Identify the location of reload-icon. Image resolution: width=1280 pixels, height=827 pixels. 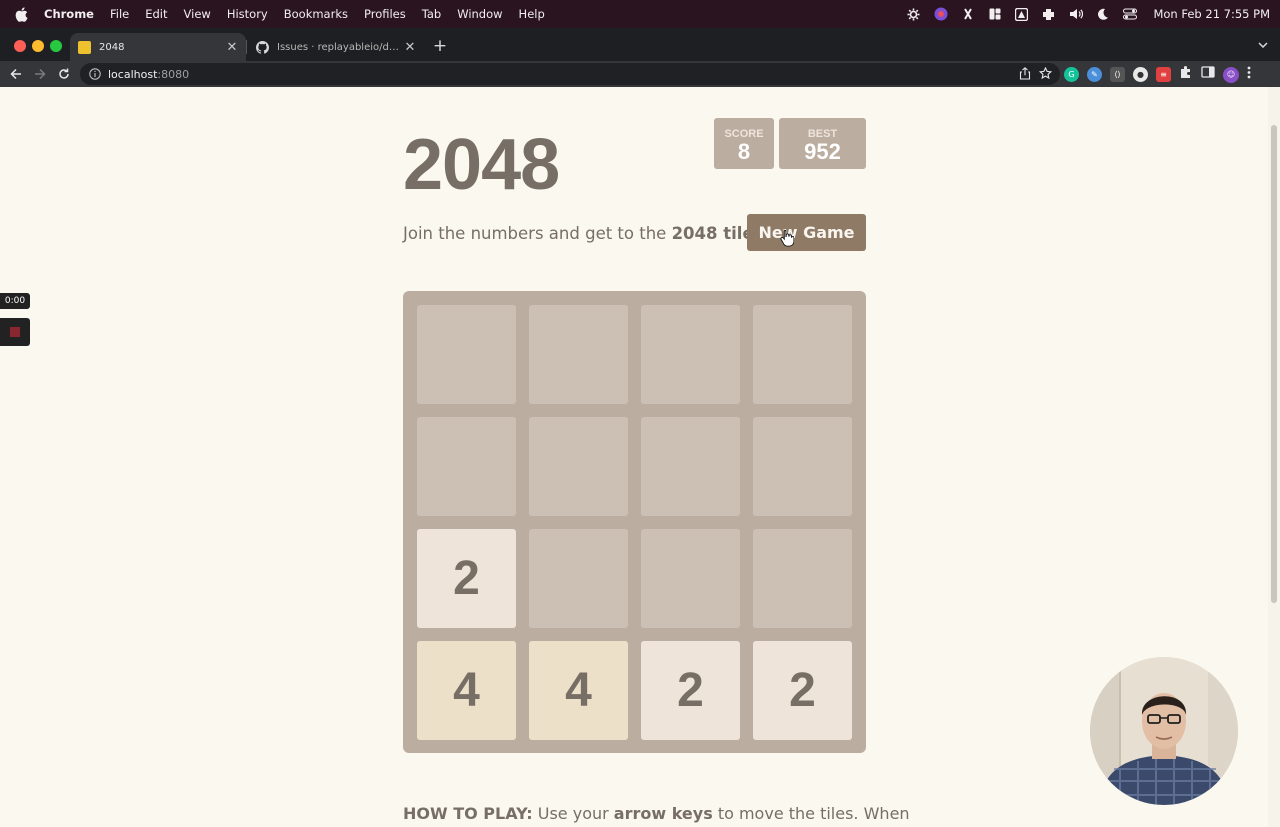
(64, 74).